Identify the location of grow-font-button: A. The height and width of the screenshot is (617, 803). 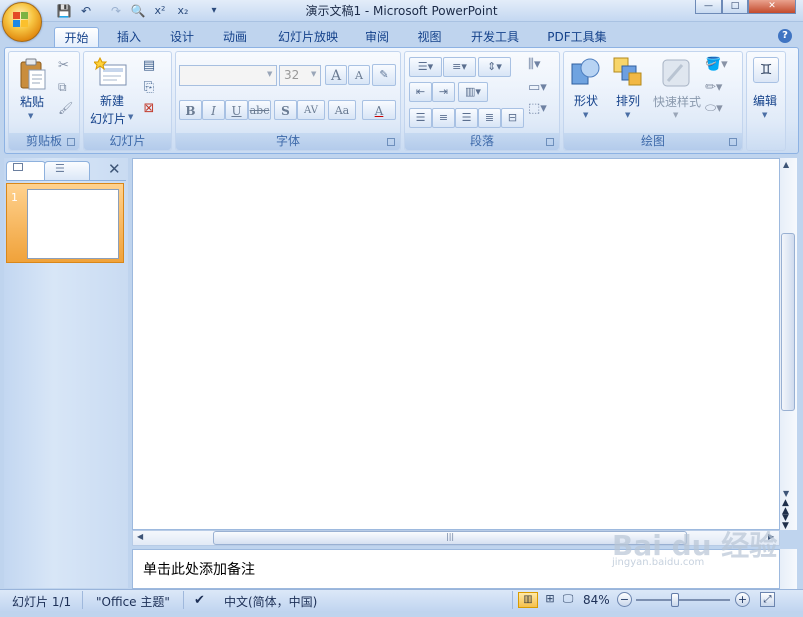
(336, 75).